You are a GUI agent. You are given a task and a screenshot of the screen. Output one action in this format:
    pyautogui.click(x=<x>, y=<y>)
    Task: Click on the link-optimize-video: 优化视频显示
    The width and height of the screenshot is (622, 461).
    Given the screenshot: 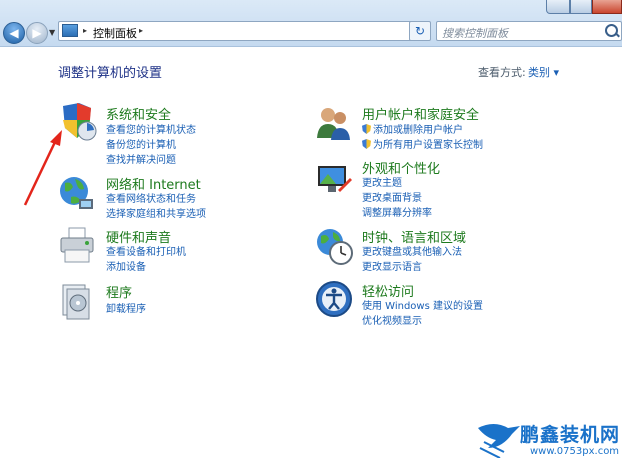 What is the action you would take?
    pyautogui.click(x=392, y=319)
    